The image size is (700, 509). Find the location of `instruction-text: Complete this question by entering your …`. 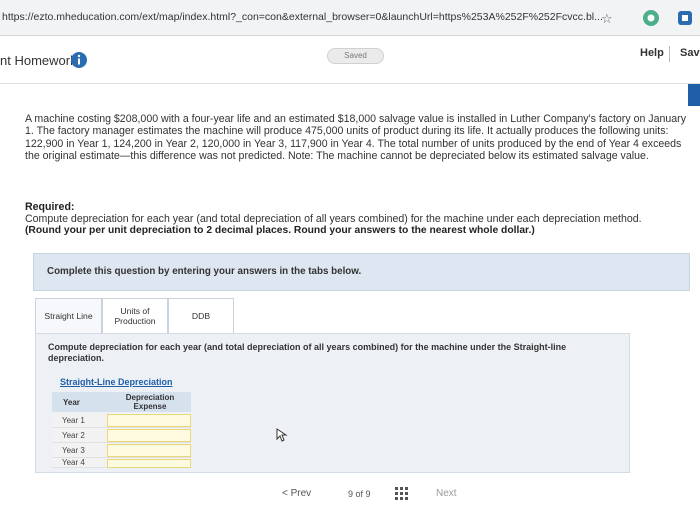

instruction-text: Complete this question by entering your … is located at coordinates (204, 271).